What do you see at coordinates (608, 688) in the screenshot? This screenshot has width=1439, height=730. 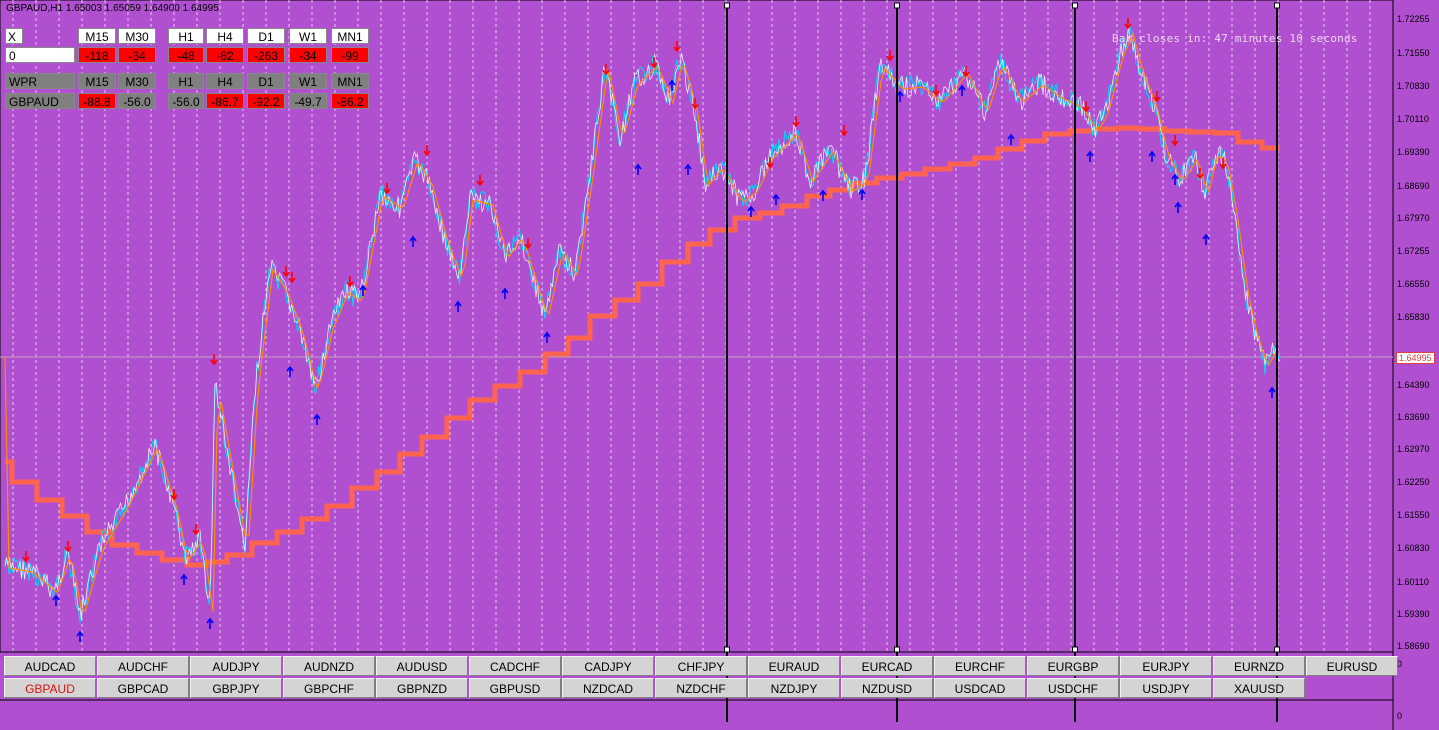 I see `symbol-button-nzdcad: NZDCAD` at bounding box center [608, 688].